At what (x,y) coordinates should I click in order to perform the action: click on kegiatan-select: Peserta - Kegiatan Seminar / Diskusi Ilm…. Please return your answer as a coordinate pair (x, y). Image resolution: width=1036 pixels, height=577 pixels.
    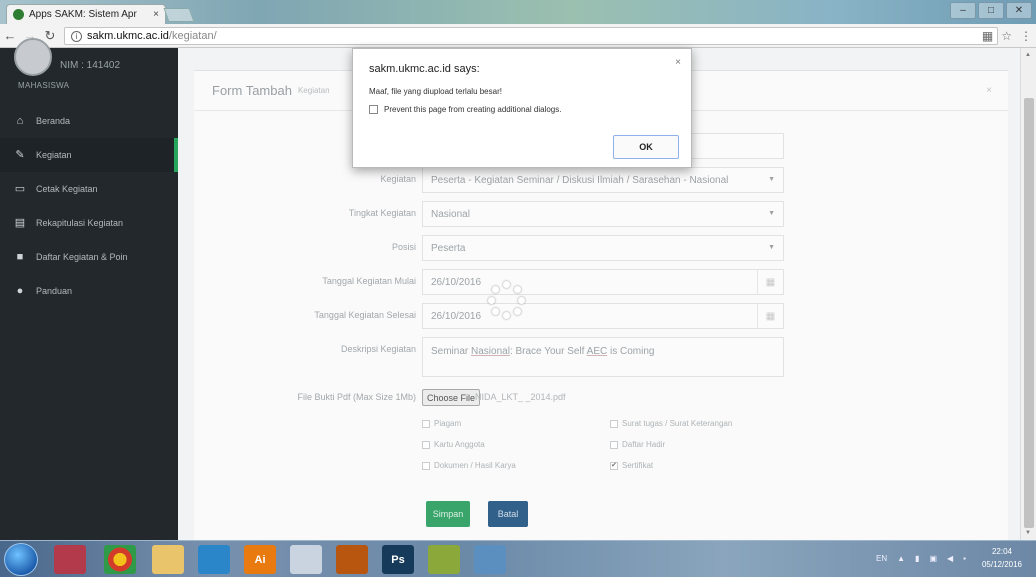
    Looking at the image, I should click on (603, 180).